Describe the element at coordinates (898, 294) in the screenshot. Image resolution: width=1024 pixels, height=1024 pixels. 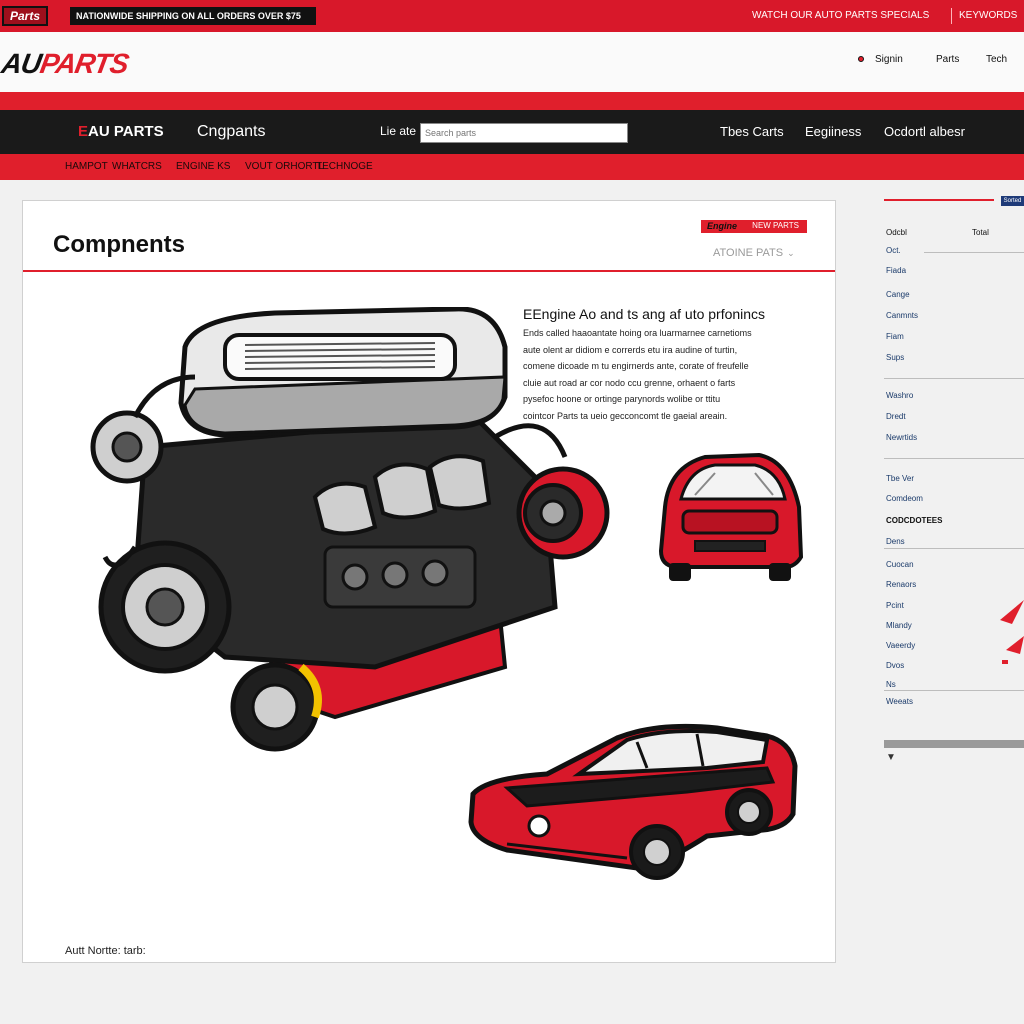
I see `sidebar-item: Cange` at that location.